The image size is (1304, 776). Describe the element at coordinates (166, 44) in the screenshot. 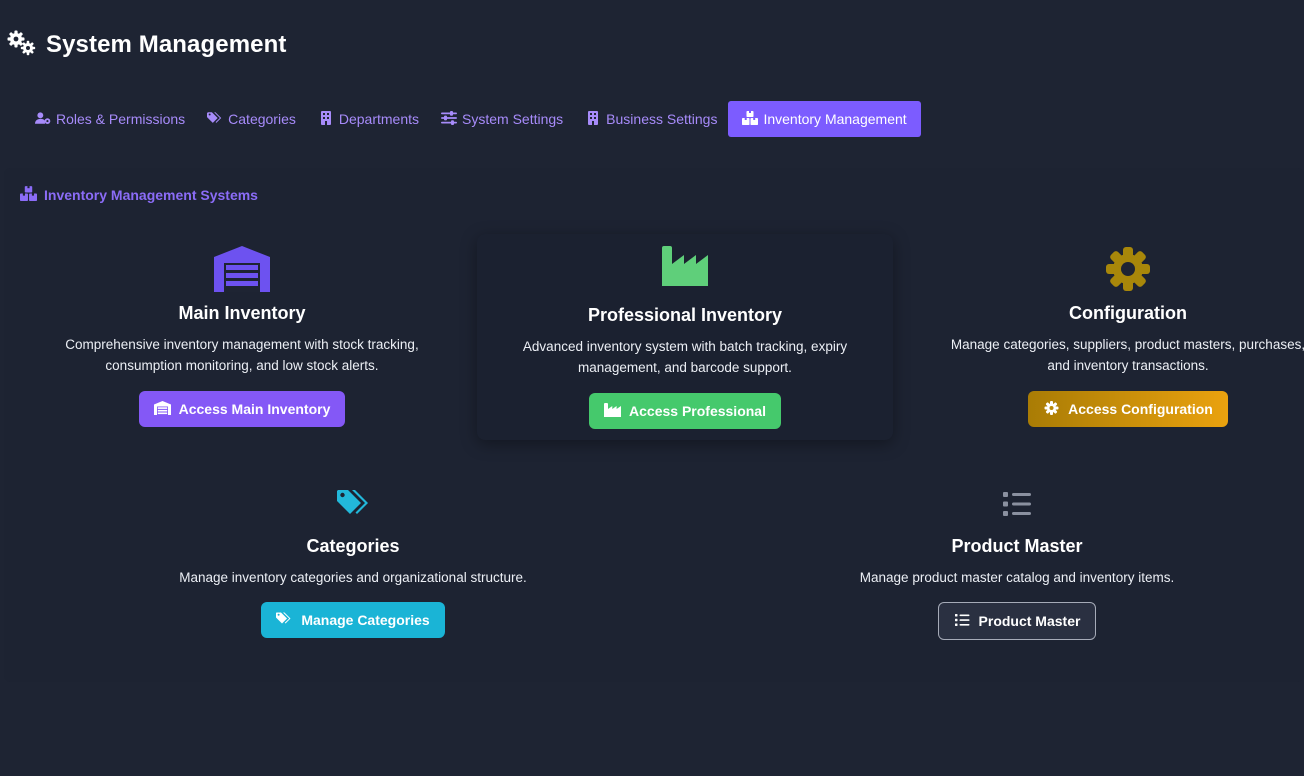

I see `page-title: System Management` at that location.